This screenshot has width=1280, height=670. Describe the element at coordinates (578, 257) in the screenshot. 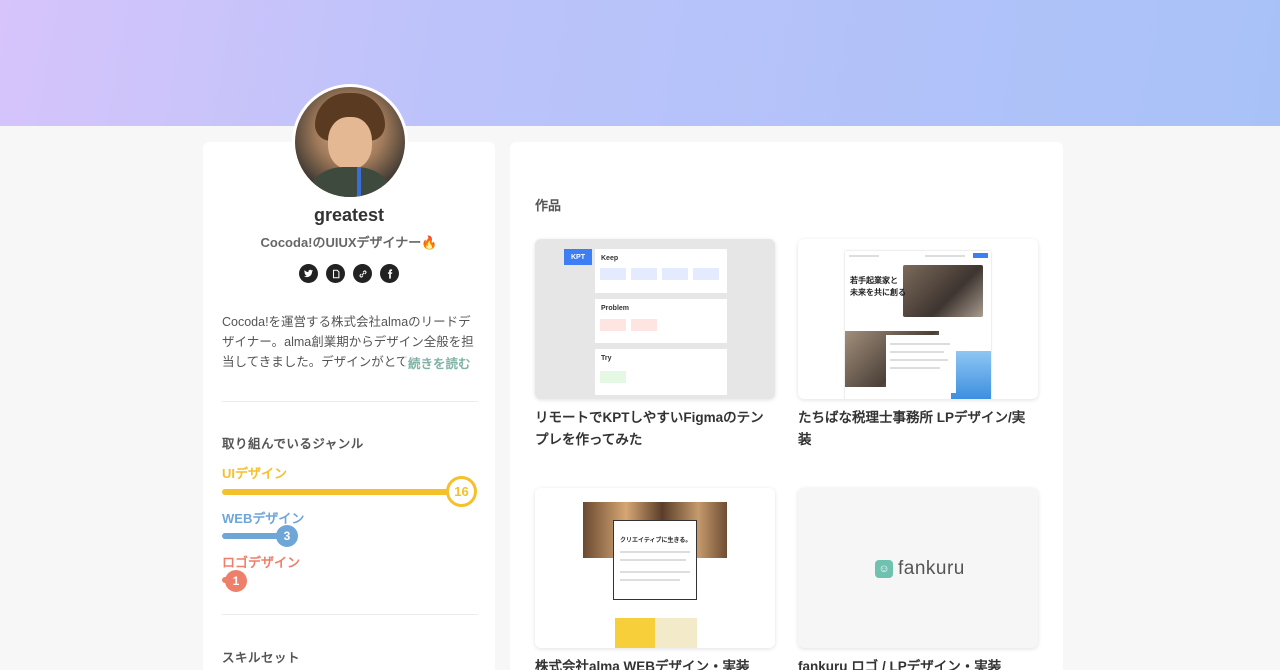

I see `kpt-badge: KPT` at that location.